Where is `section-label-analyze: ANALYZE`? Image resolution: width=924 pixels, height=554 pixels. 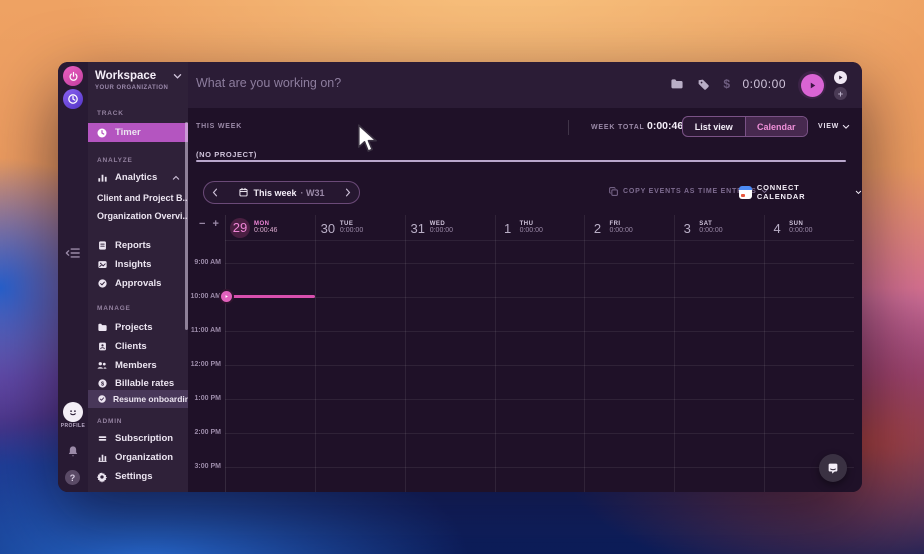
section-label-analyze: ANALYZE is located at coordinates (115, 160).